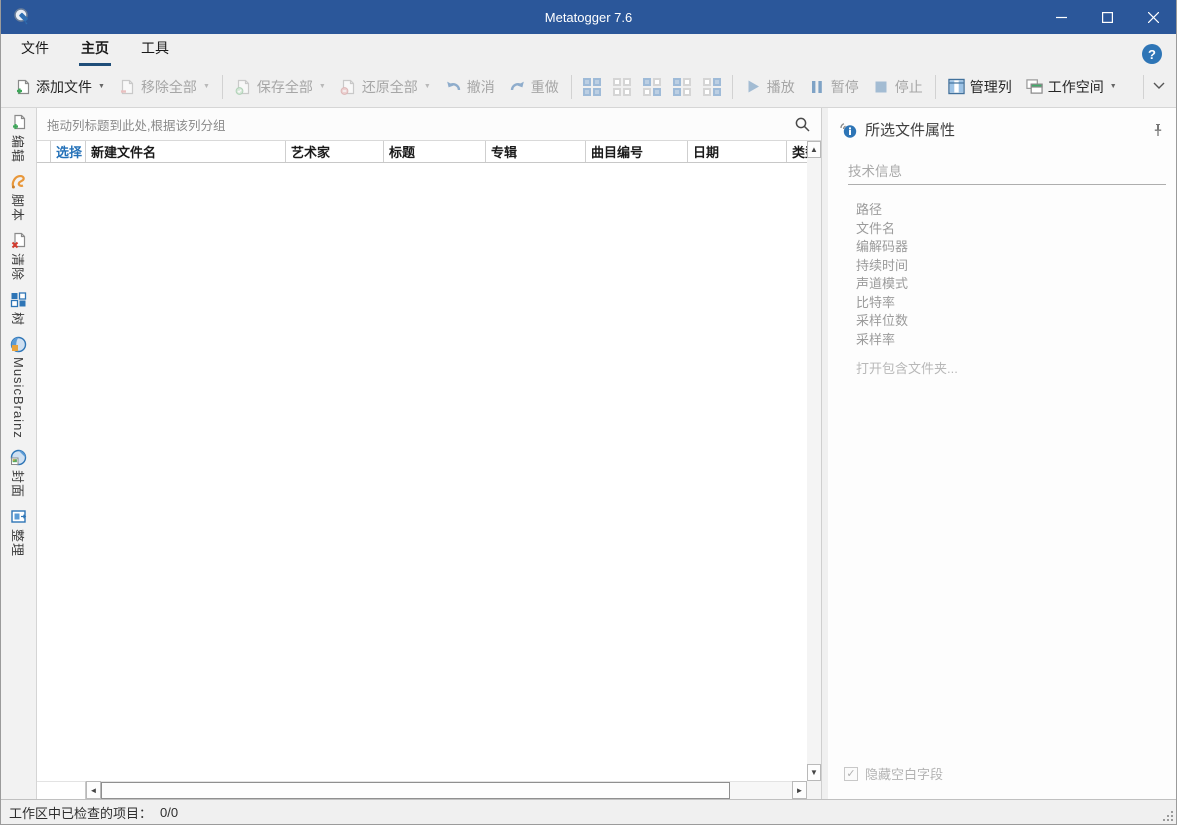 The width and height of the screenshot is (1177, 825). Describe the element at coordinates (770, 87) in the screenshot. I see `play-button: 播放` at that location.